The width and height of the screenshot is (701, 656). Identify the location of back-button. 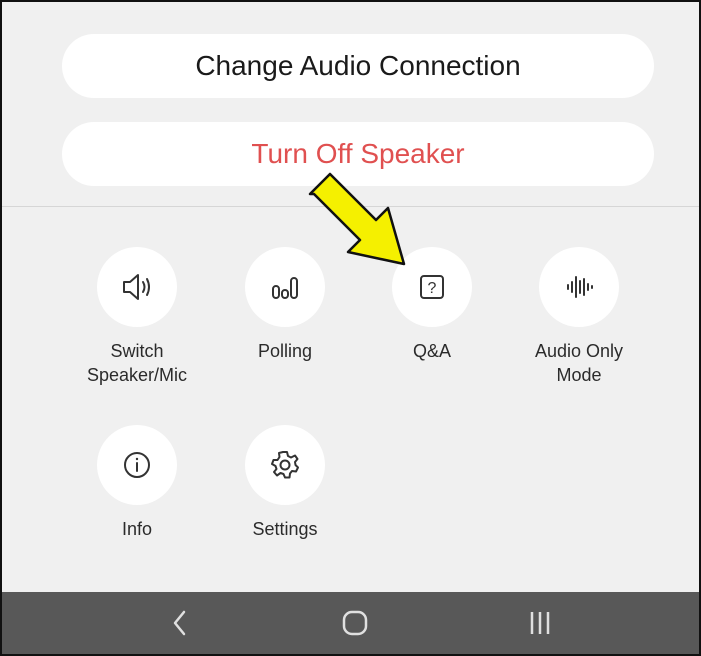
(180, 623).